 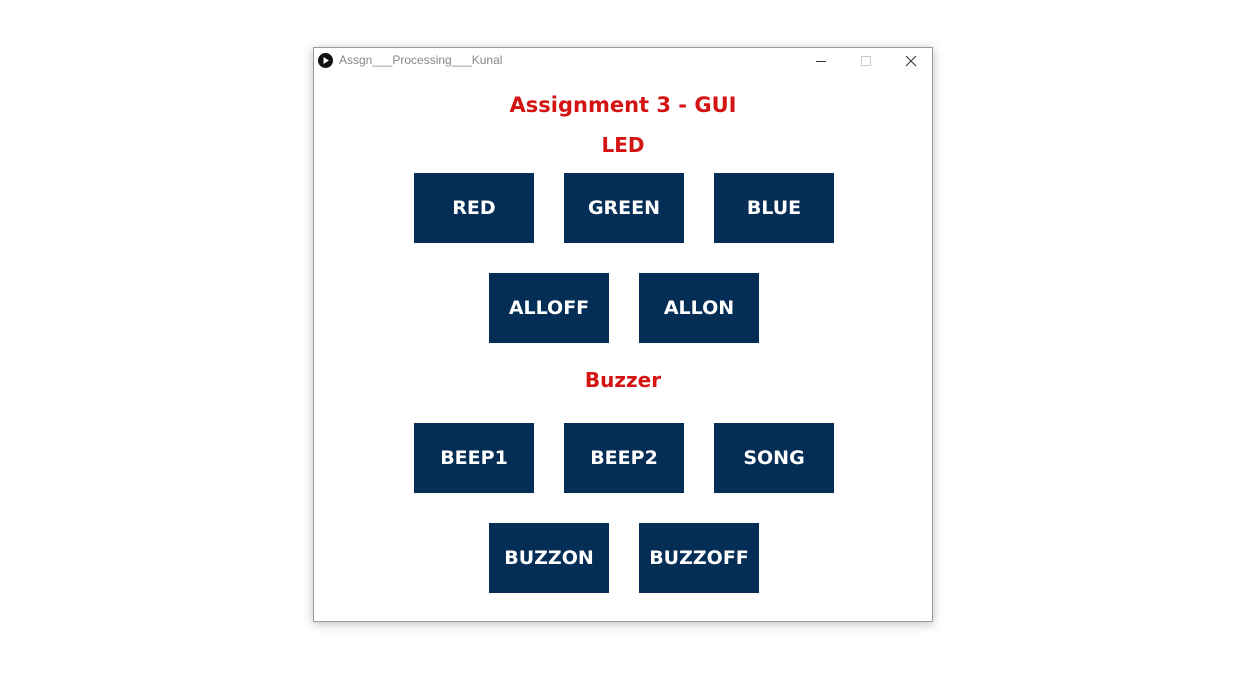 What do you see at coordinates (549, 558) in the screenshot?
I see `buzz-on-button: BUZZON` at bounding box center [549, 558].